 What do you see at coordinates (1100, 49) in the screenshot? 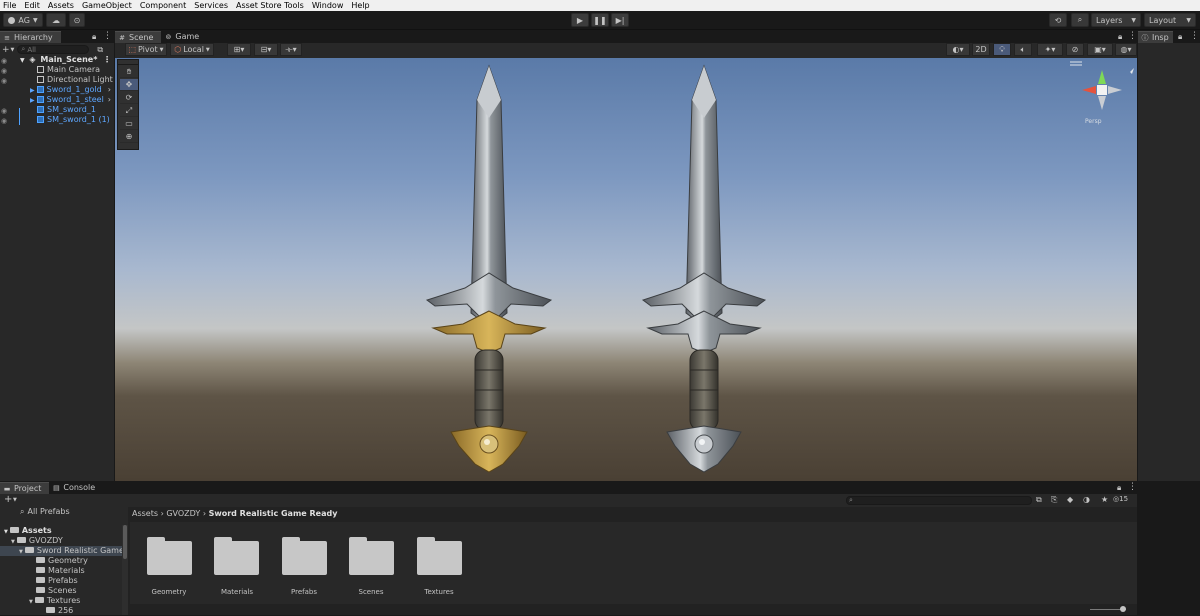
I see `camera-dropdown: ▣▾` at bounding box center [1100, 49].